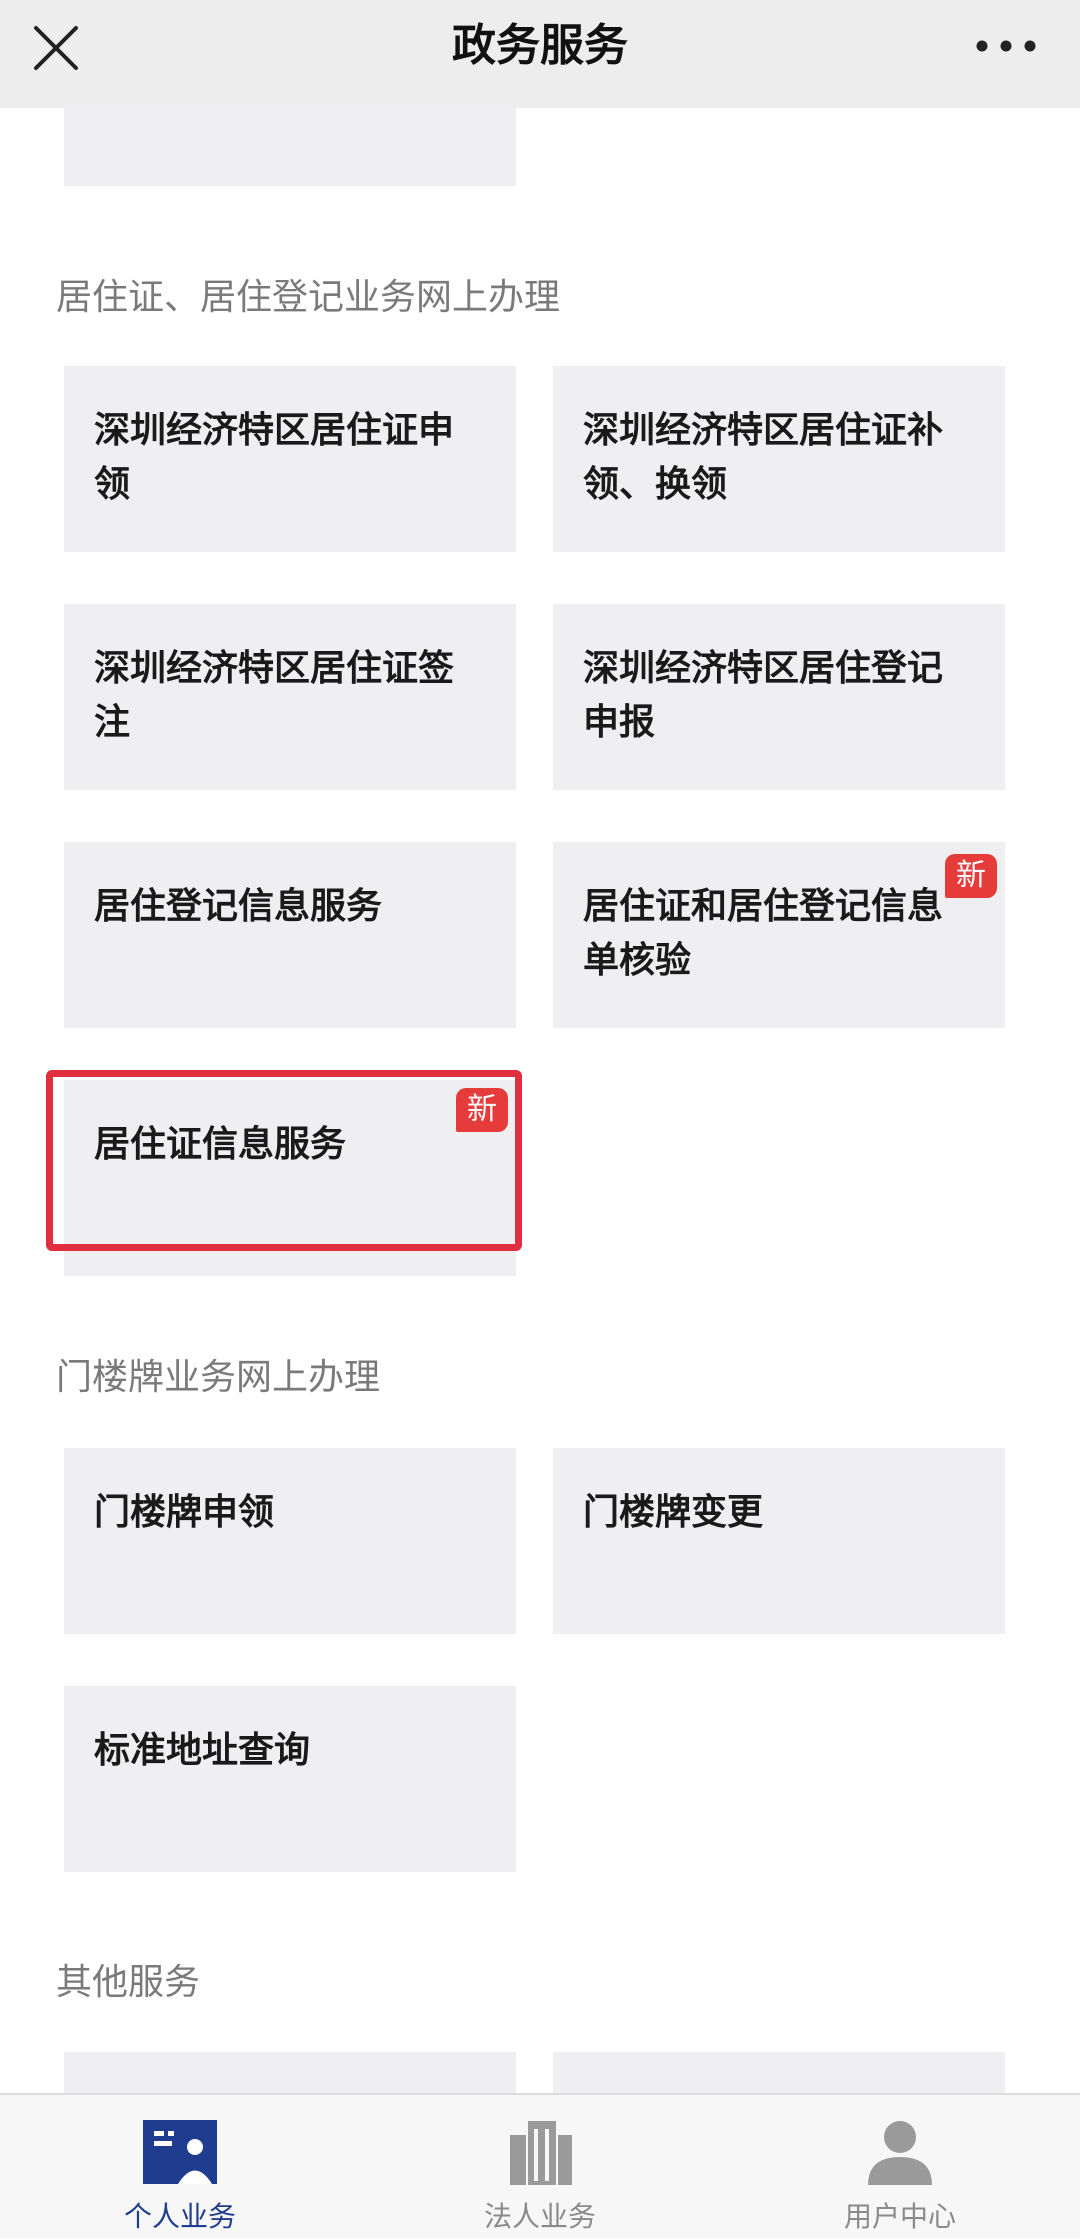 Image resolution: width=1080 pixels, height=2240 pixels. What do you see at coordinates (308, 297) in the screenshot?
I see `section-title-residence: 居住证、居住登记业务网上办理` at bounding box center [308, 297].